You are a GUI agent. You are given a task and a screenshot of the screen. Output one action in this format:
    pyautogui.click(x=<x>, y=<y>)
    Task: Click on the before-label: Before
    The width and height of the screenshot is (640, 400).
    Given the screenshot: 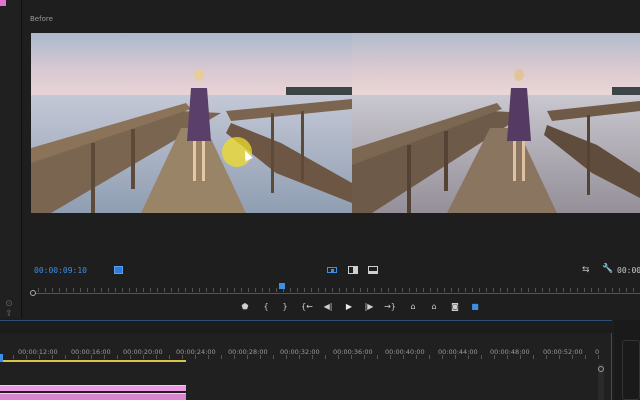 What is the action you would take?
    pyautogui.click(x=41, y=19)
    